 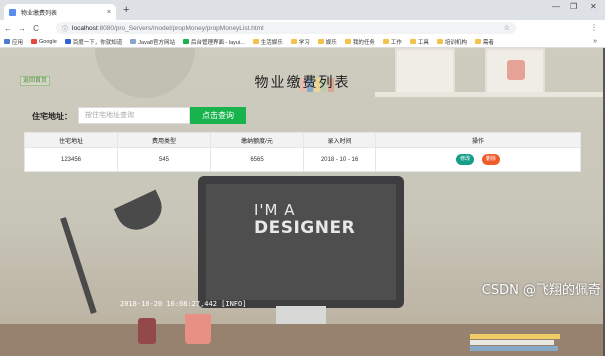 I want to click on bookmark-star-icon: ☆, so click(x=507, y=28).